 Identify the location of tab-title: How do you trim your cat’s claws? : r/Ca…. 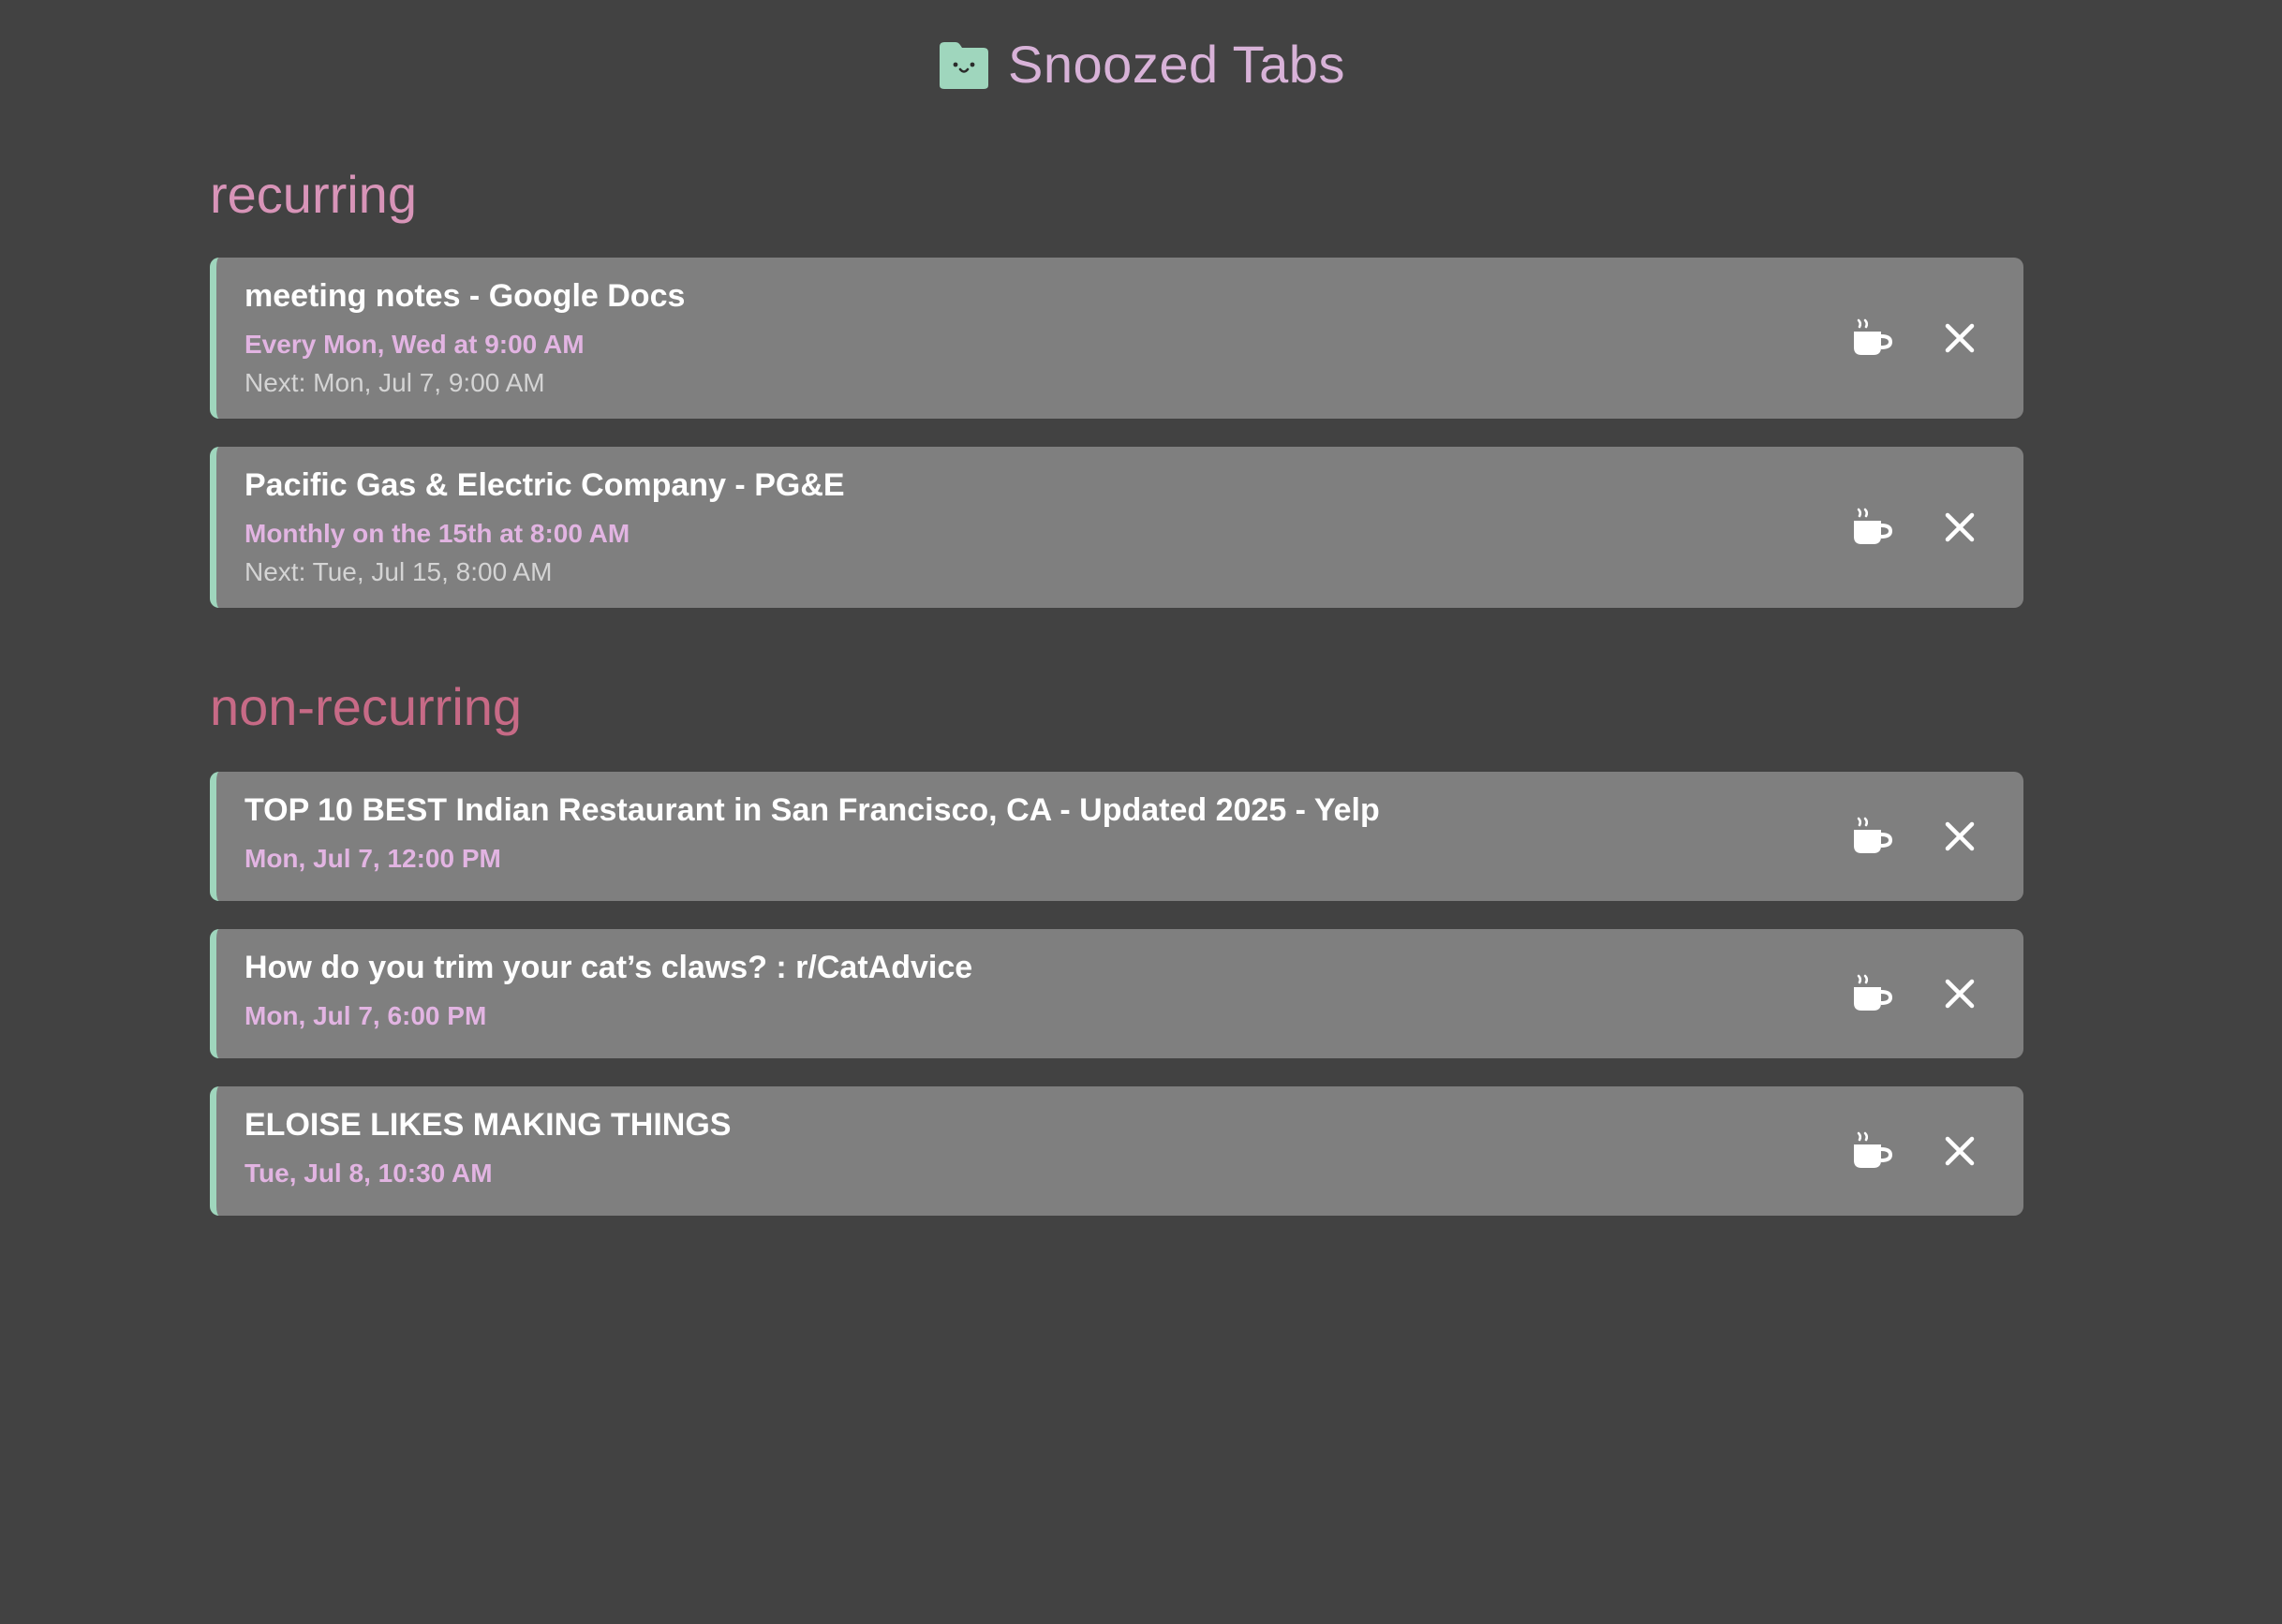
(608, 968).